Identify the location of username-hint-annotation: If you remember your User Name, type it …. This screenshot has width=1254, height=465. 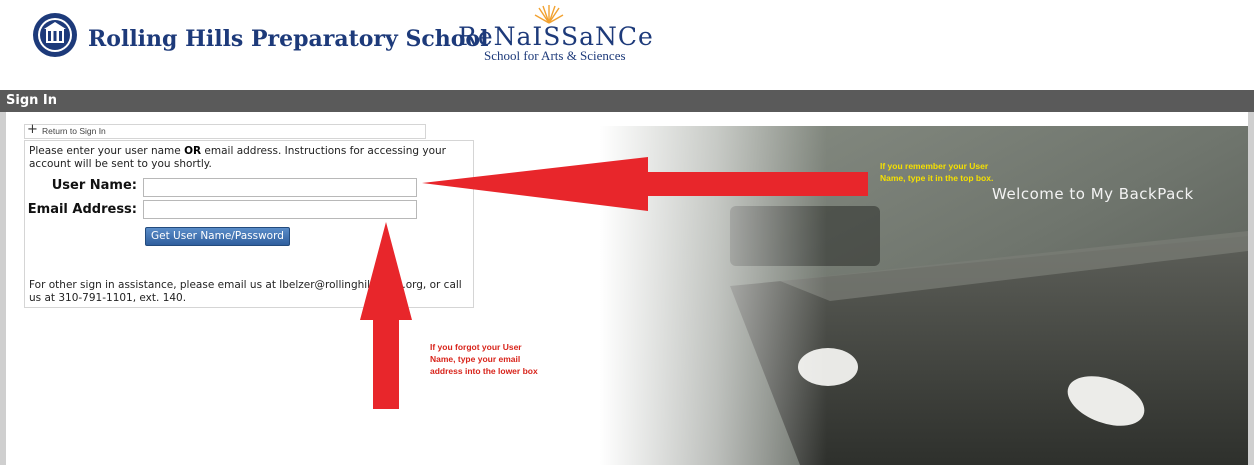
(937, 172).